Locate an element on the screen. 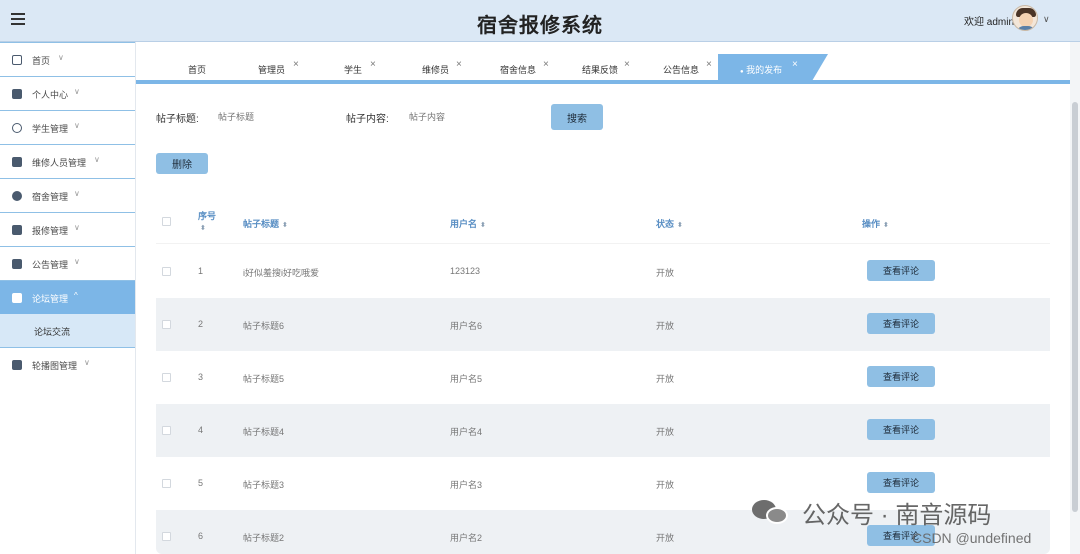 This screenshot has height=554, width=1080. top-header: 宿舍报修系统 欢迎 admin ∨ is located at coordinates (540, 21).